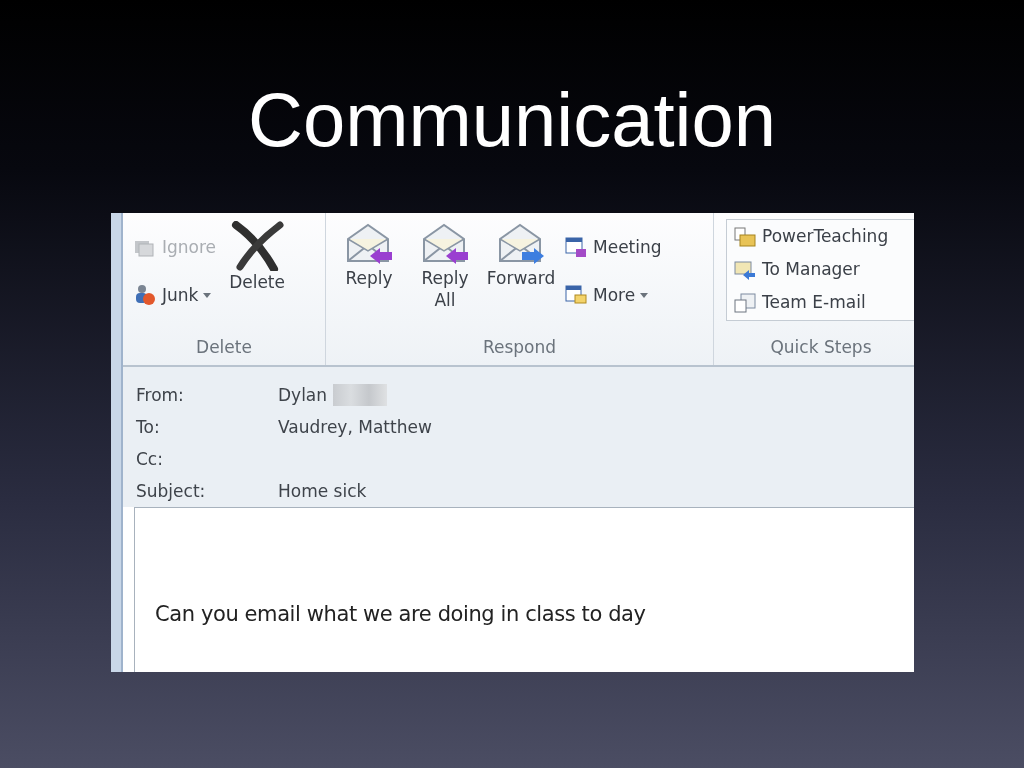  I want to click on junk-person-icon, so click(145, 295).